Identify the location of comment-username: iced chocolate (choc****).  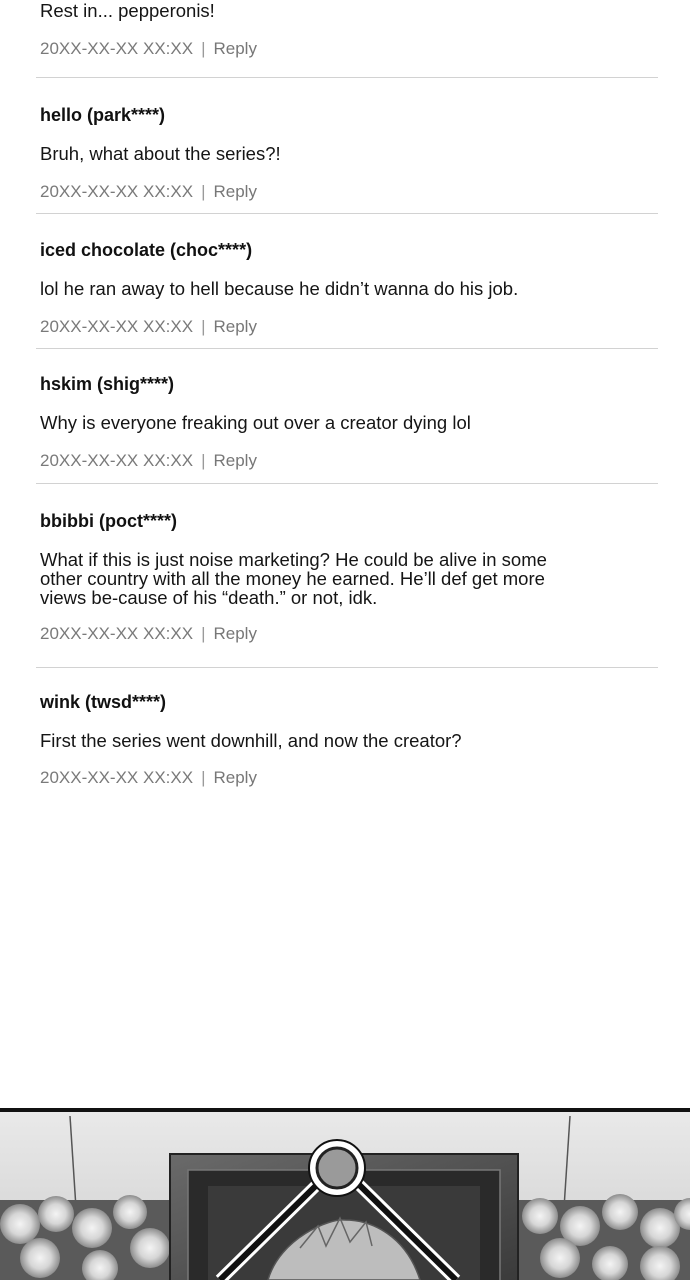
(146, 250).